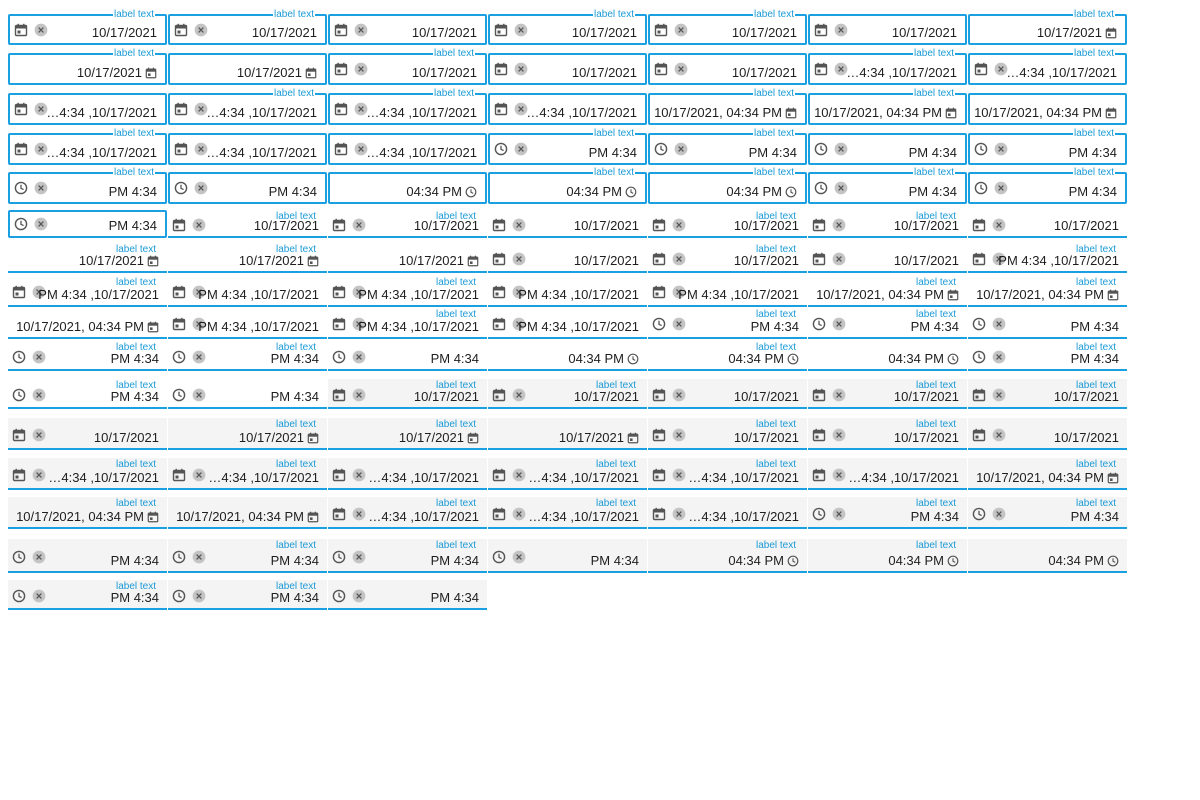 This screenshot has width=1200, height=800. Describe the element at coordinates (247, 516) in the screenshot. I see `field-value: 10/17/2021, 04:34 PM` at that location.